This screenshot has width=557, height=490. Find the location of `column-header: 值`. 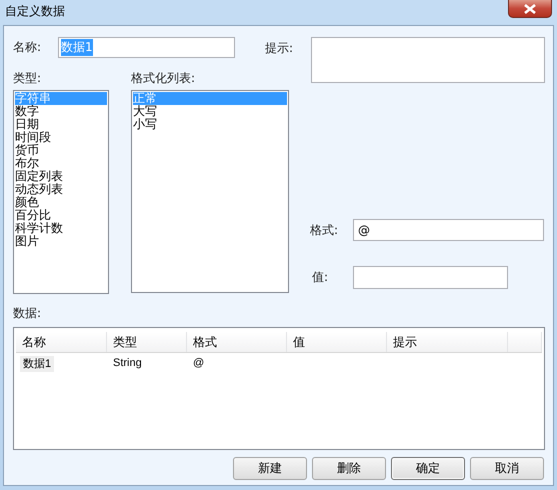

column-header: 值 is located at coordinates (337, 342).